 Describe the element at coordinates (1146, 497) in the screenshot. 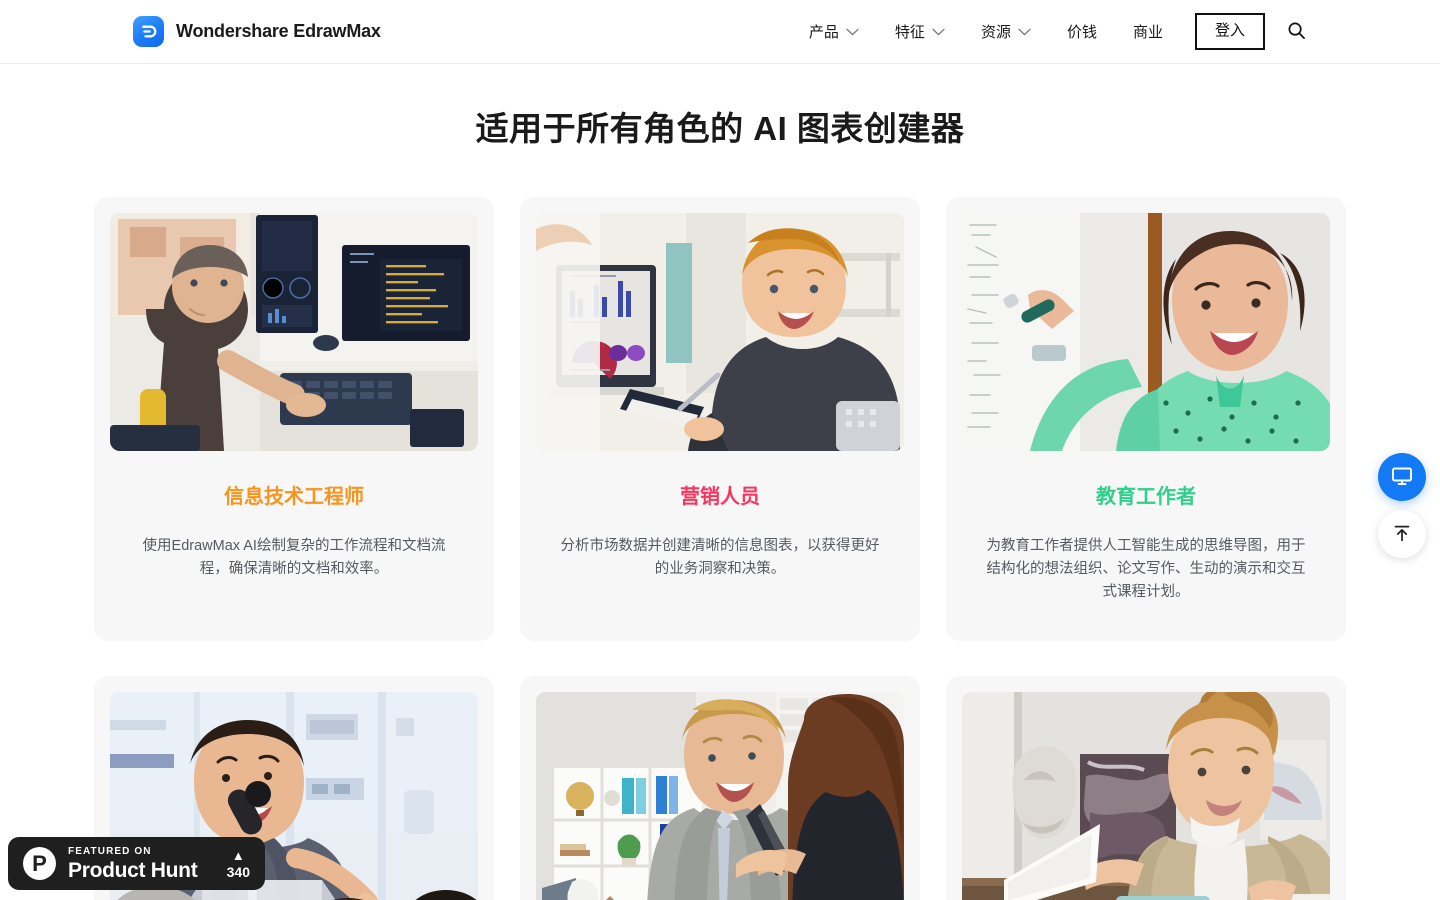

I see `role-card-title: 教育工作者` at that location.